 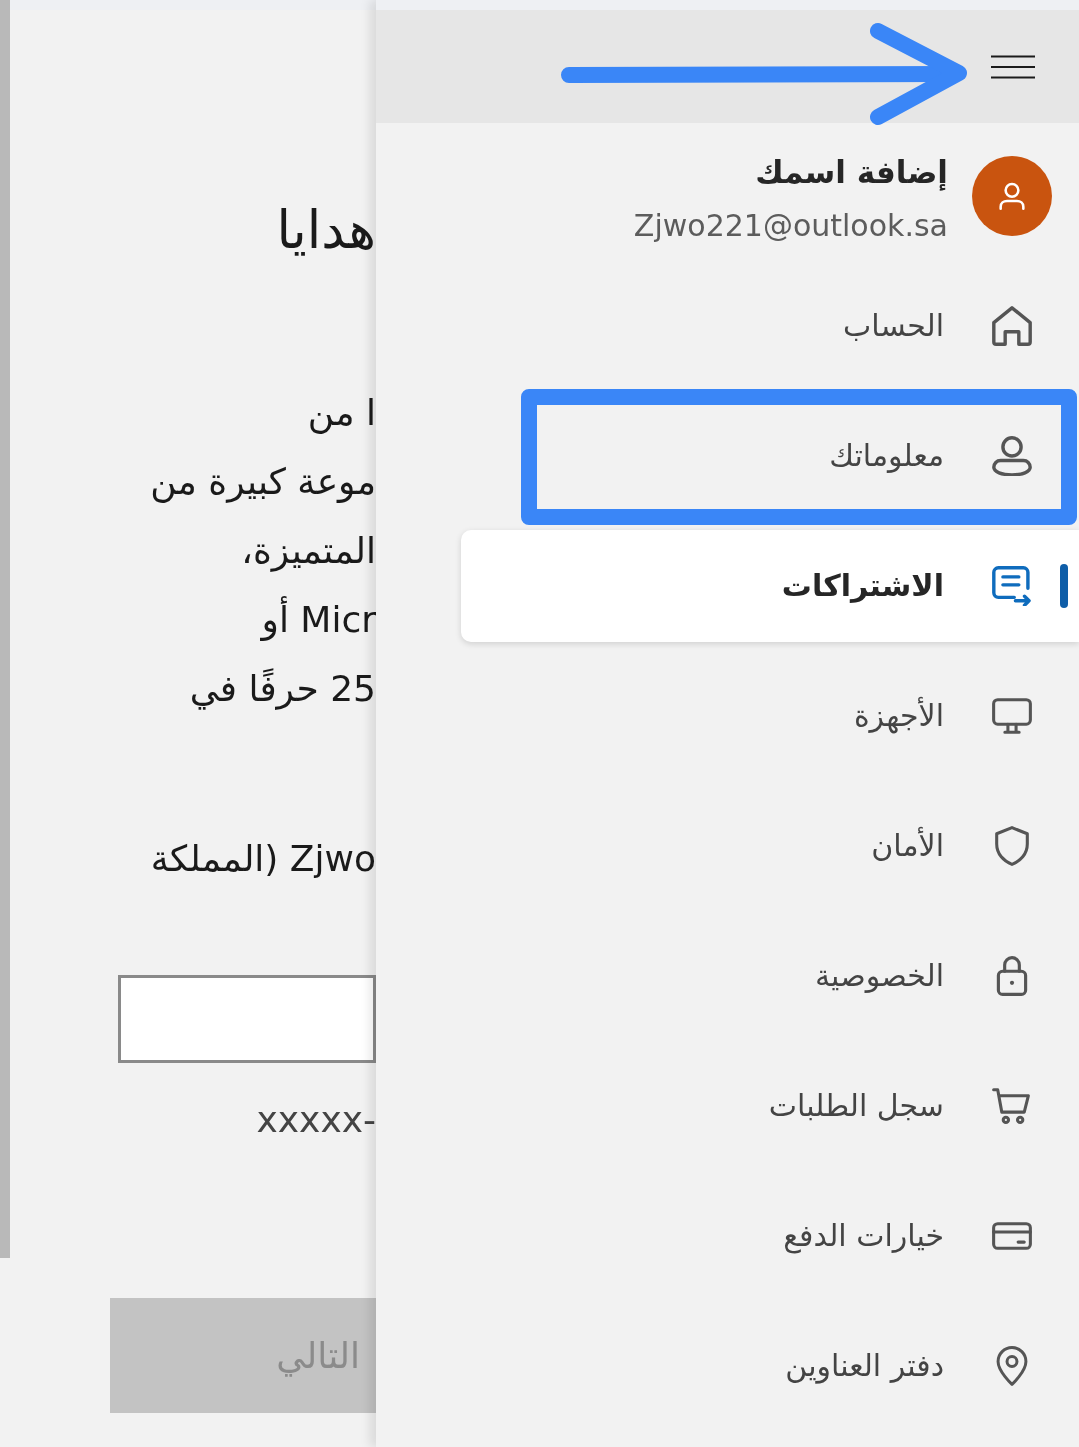 What do you see at coordinates (770, 846) in the screenshot?
I see `nav-item: الأمان` at bounding box center [770, 846].